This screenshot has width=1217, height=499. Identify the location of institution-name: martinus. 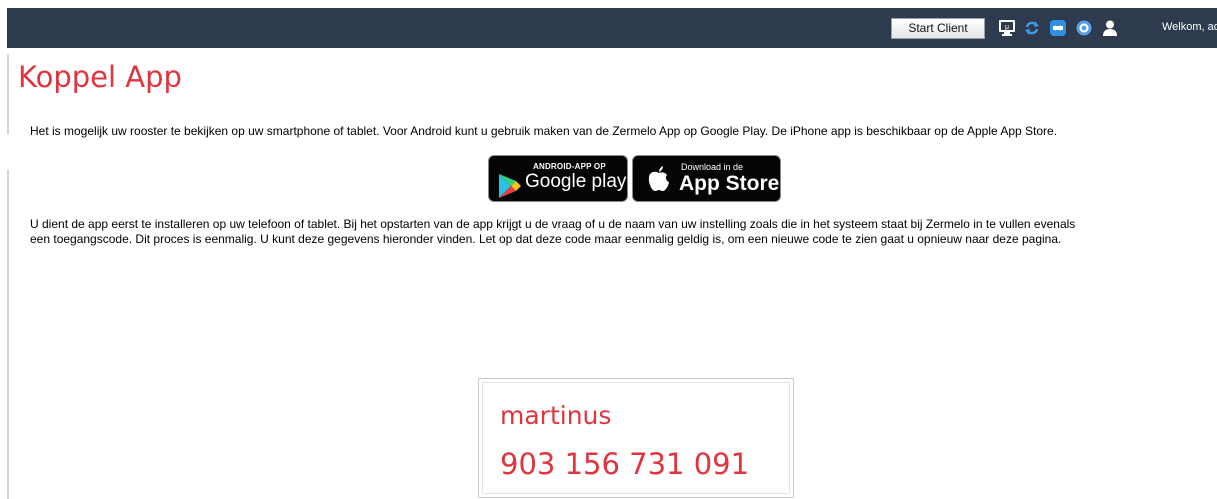
(556, 415).